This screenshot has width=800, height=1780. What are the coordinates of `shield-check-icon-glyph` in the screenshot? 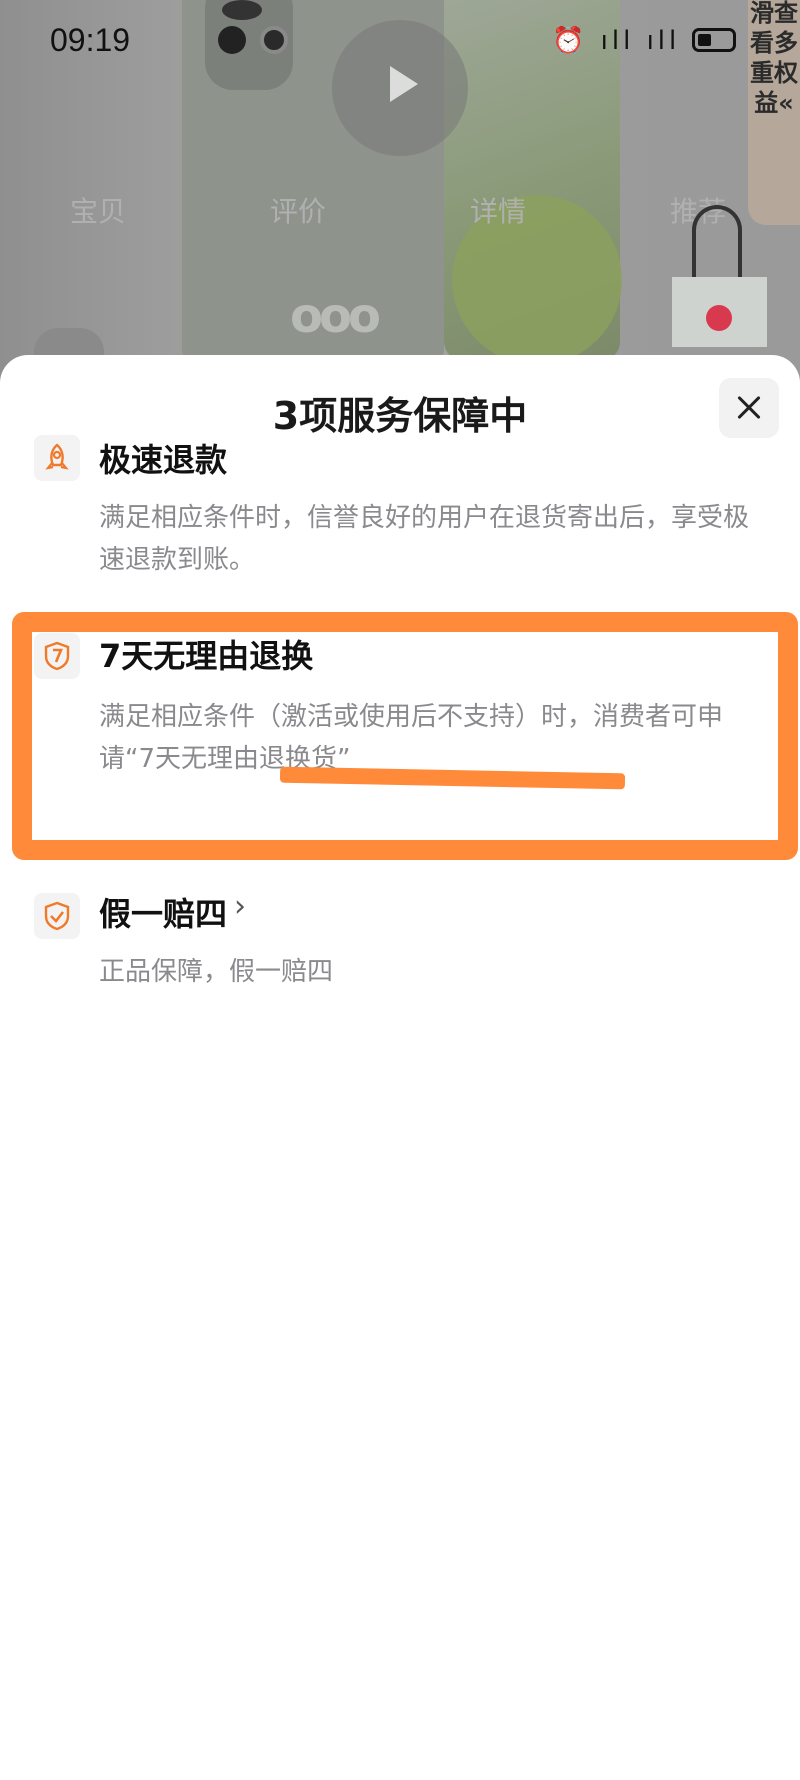 It's located at (57, 916).